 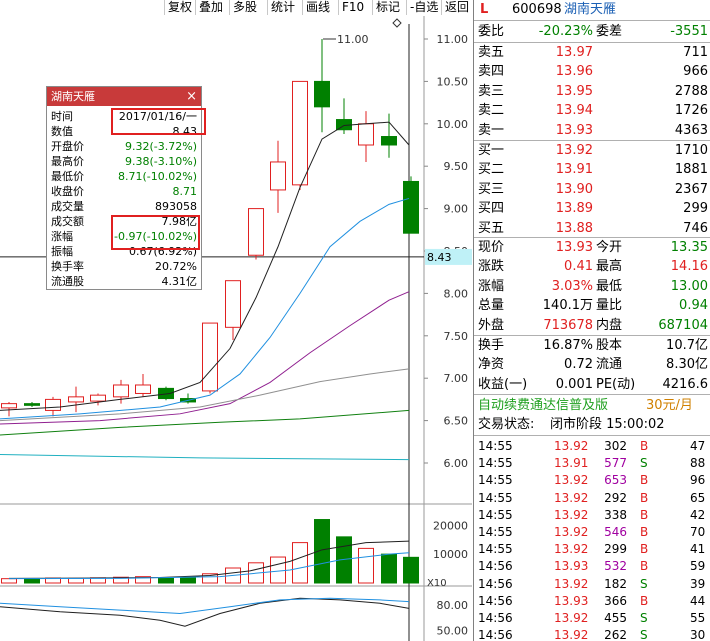 What do you see at coordinates (453, 124) in the screenshot?
I see `price-tick-label: 10.00` at bounding box center [453, 124].